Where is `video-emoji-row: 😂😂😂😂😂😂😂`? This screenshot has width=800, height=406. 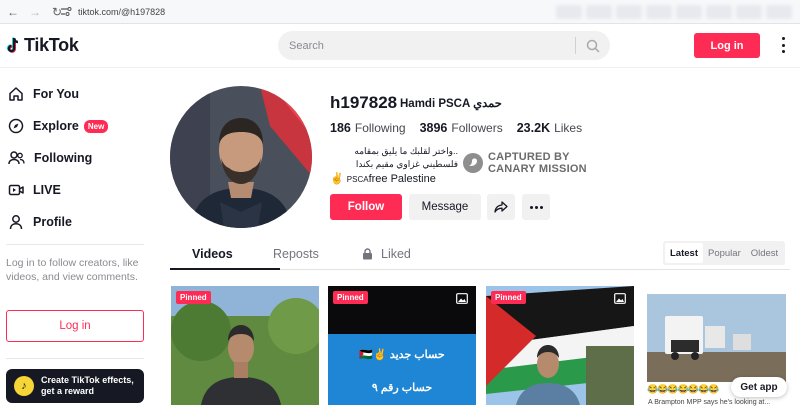
video-emoji-row: 😂😂😂😂😂😂😂 is located at coordinates (683, 389).